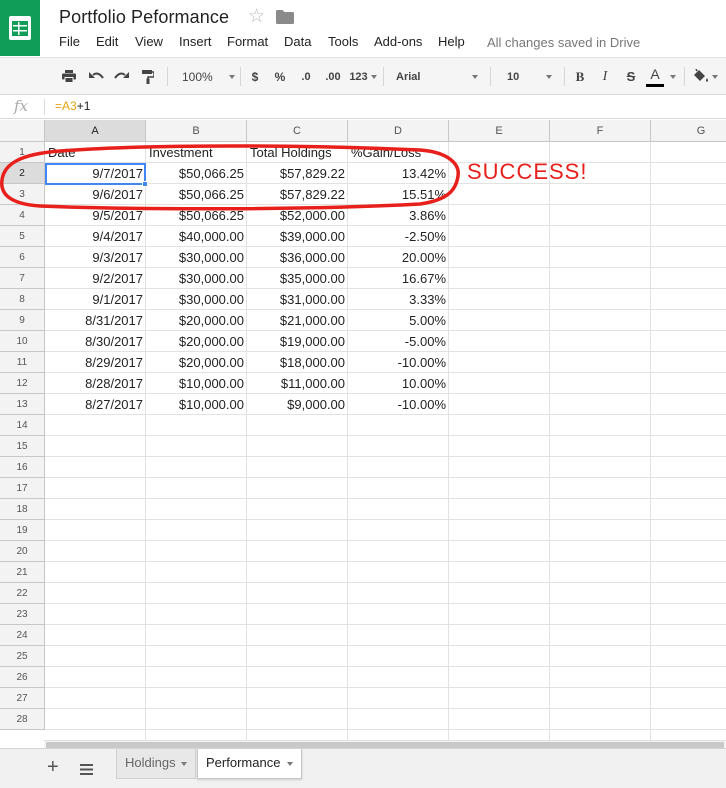 The image size is (726, 788). I want to click on row-header-28: 28, so click(22, 719).